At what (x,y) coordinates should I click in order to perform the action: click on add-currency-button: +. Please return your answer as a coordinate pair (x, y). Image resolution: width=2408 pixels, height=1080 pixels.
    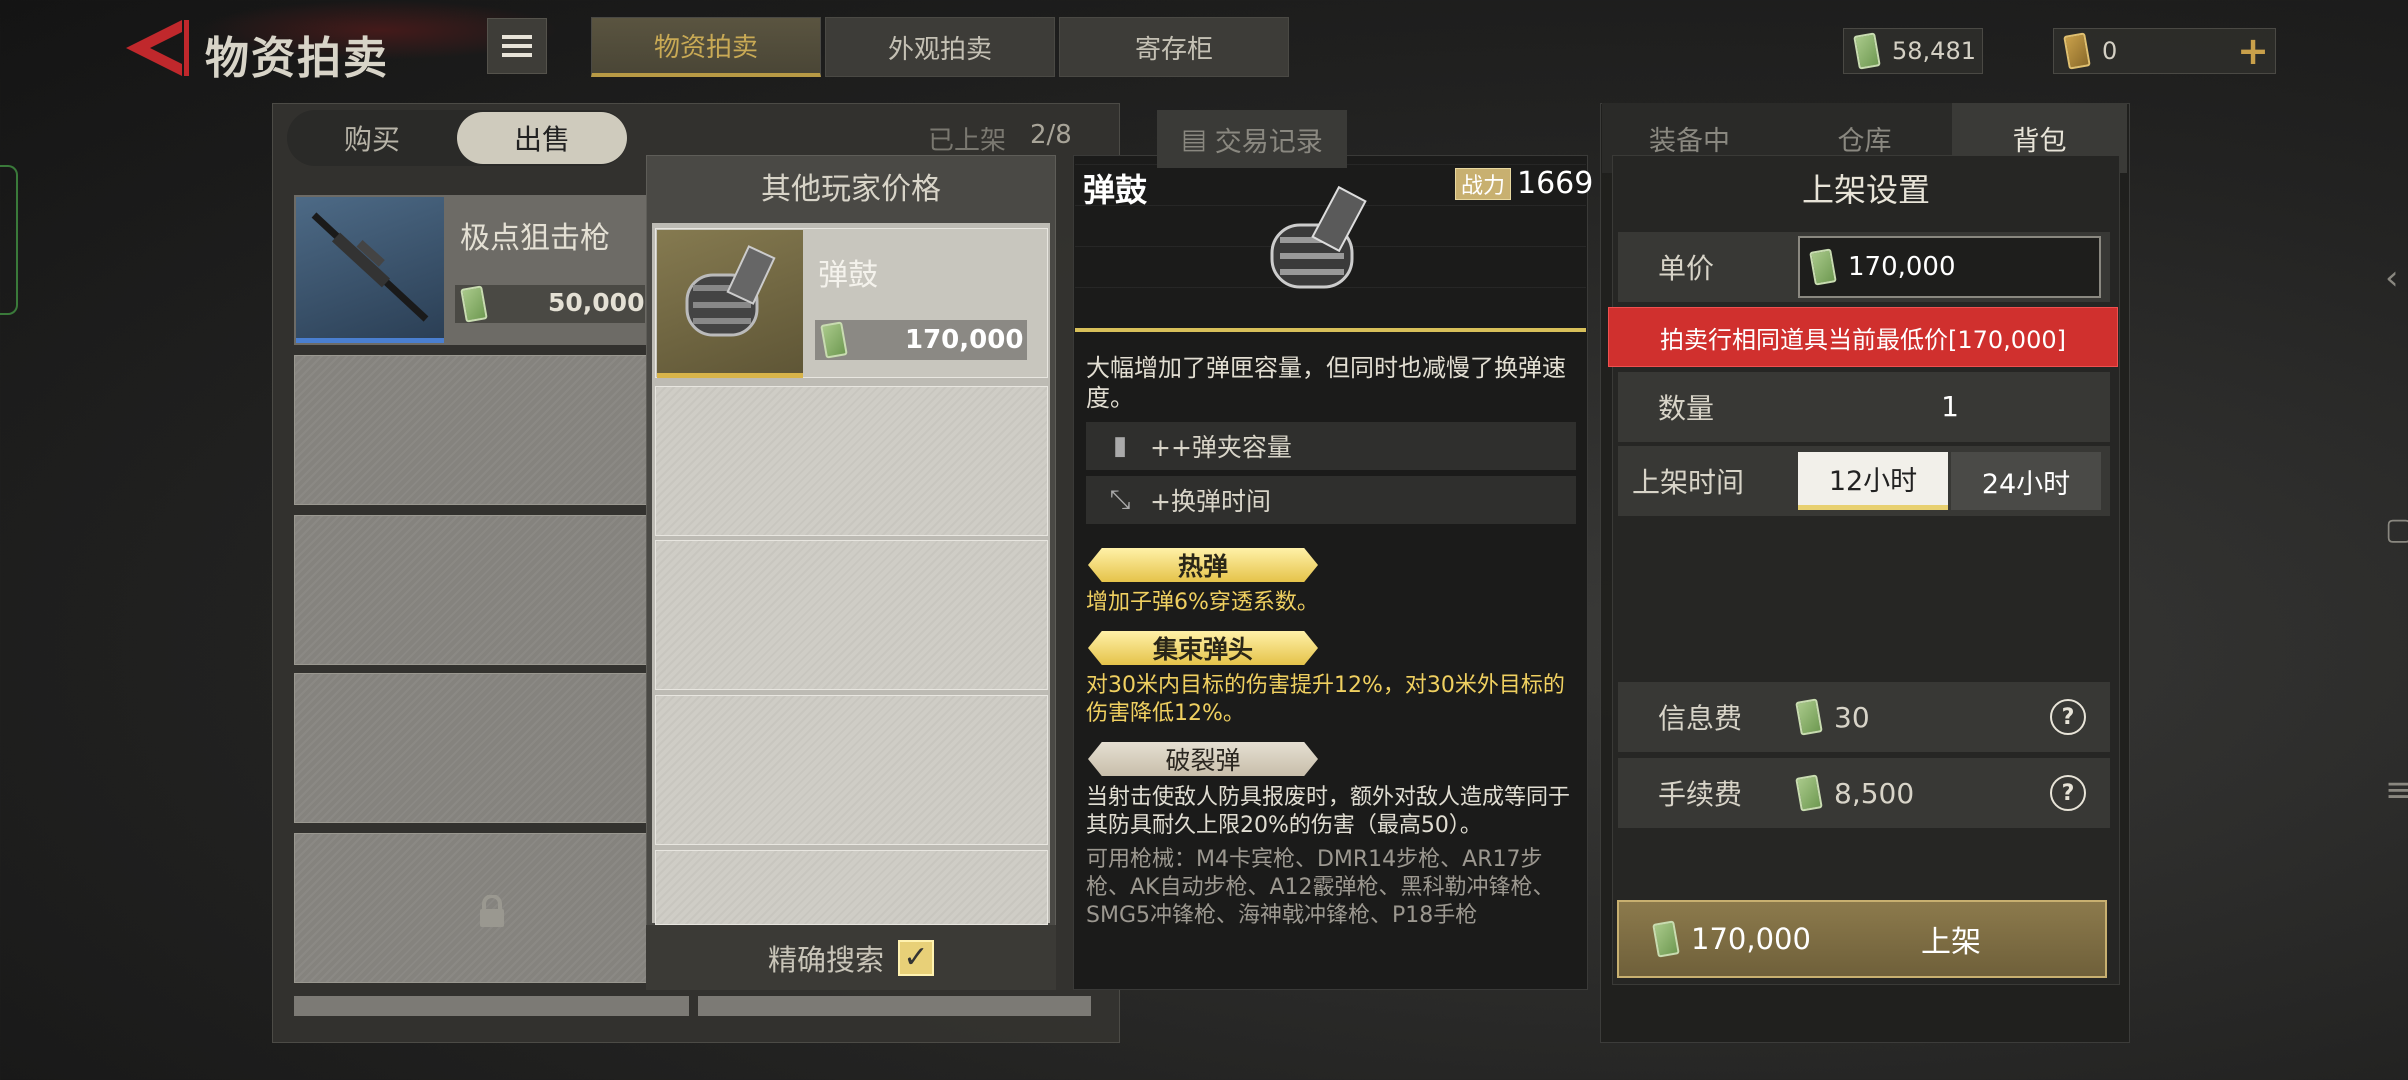
    Looking at the image, I should click on (2253, 51).